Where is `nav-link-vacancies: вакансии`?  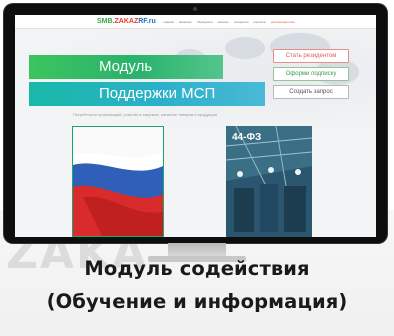
nav-link-vacancies: вакансии is located at coordinates (185, 22).